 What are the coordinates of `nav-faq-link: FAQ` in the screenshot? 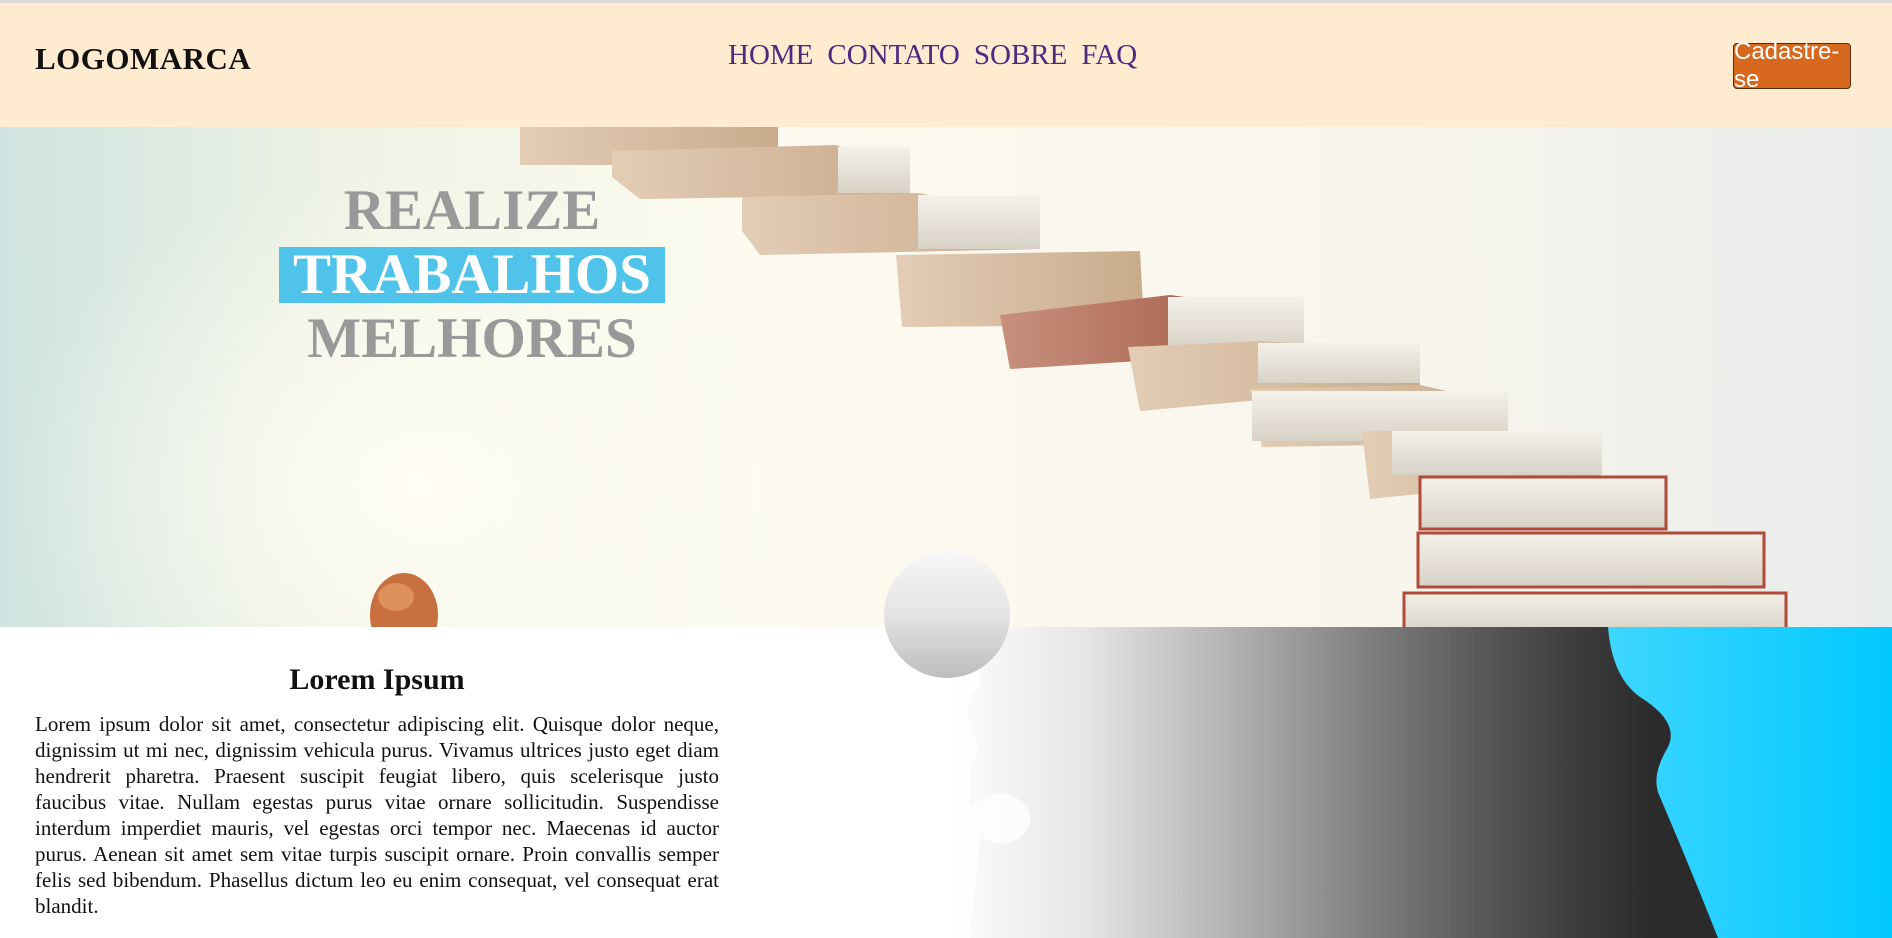 It's located at (1109, 55).